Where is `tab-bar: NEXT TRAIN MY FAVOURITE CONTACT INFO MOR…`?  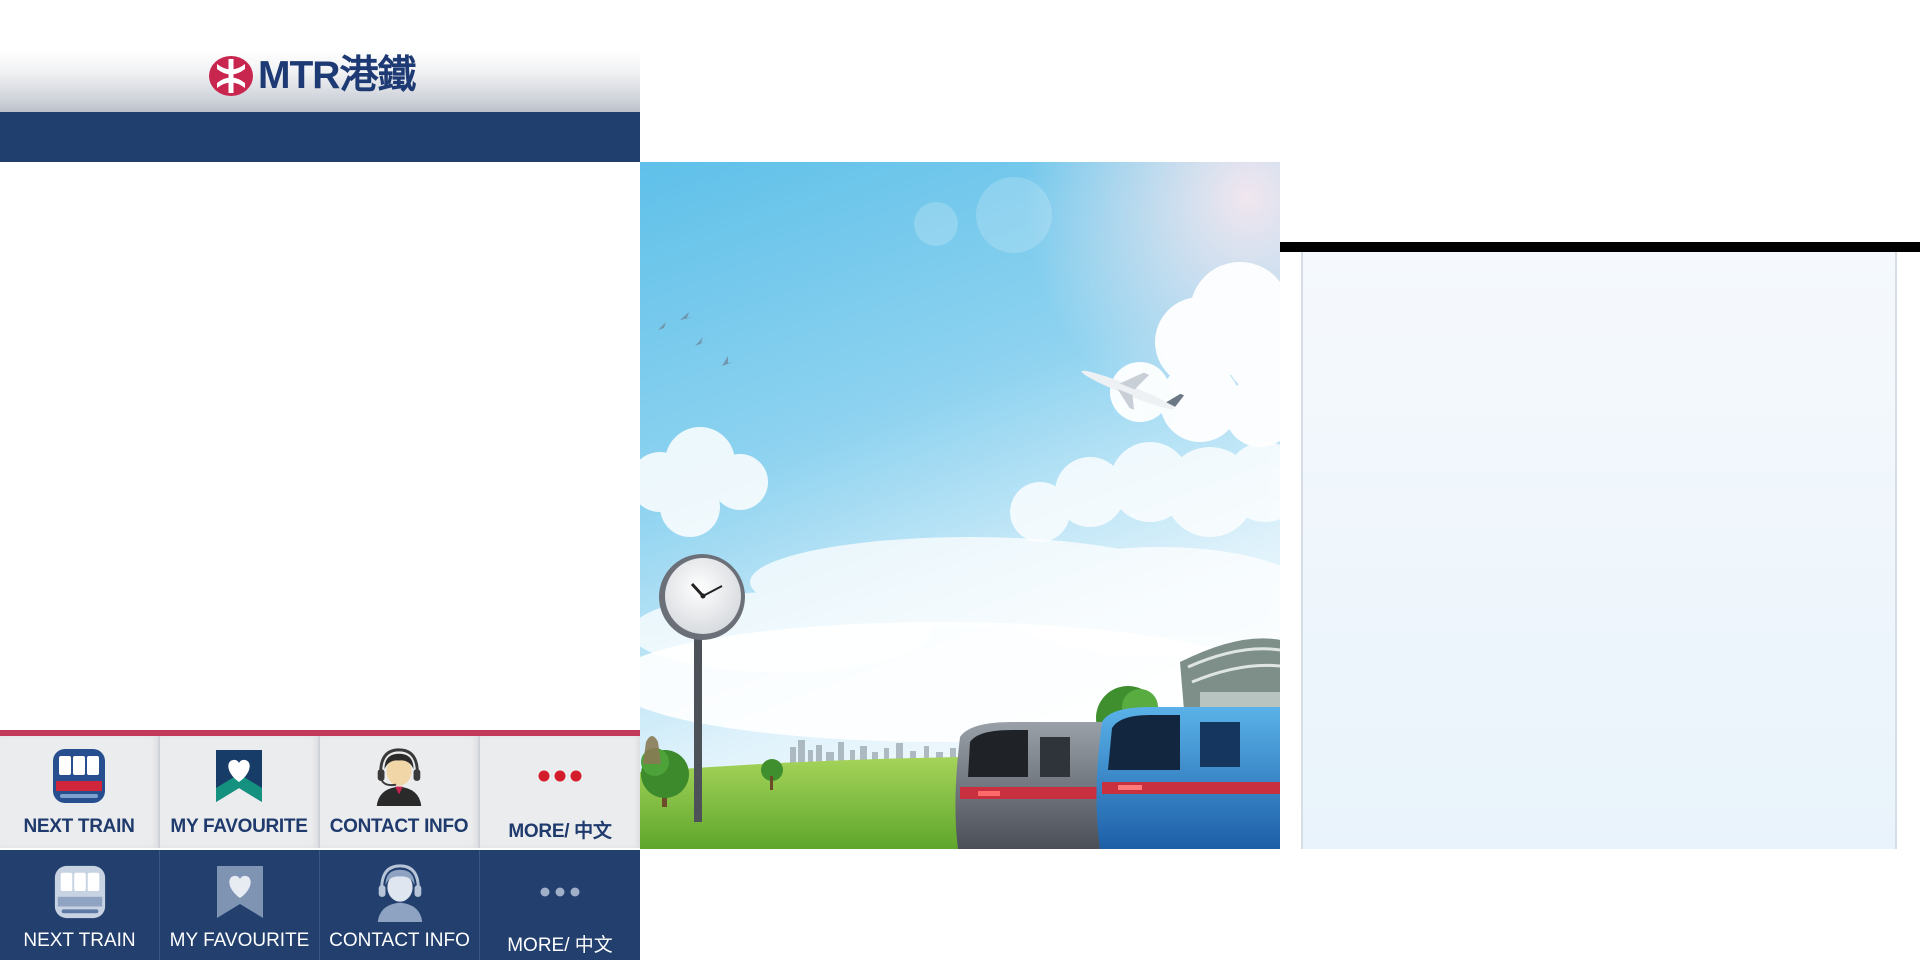
tab-bar: NEXT TRAIN MY FAVOURITE CONTACT INFO MOR… is located at coordinates (320, 905).